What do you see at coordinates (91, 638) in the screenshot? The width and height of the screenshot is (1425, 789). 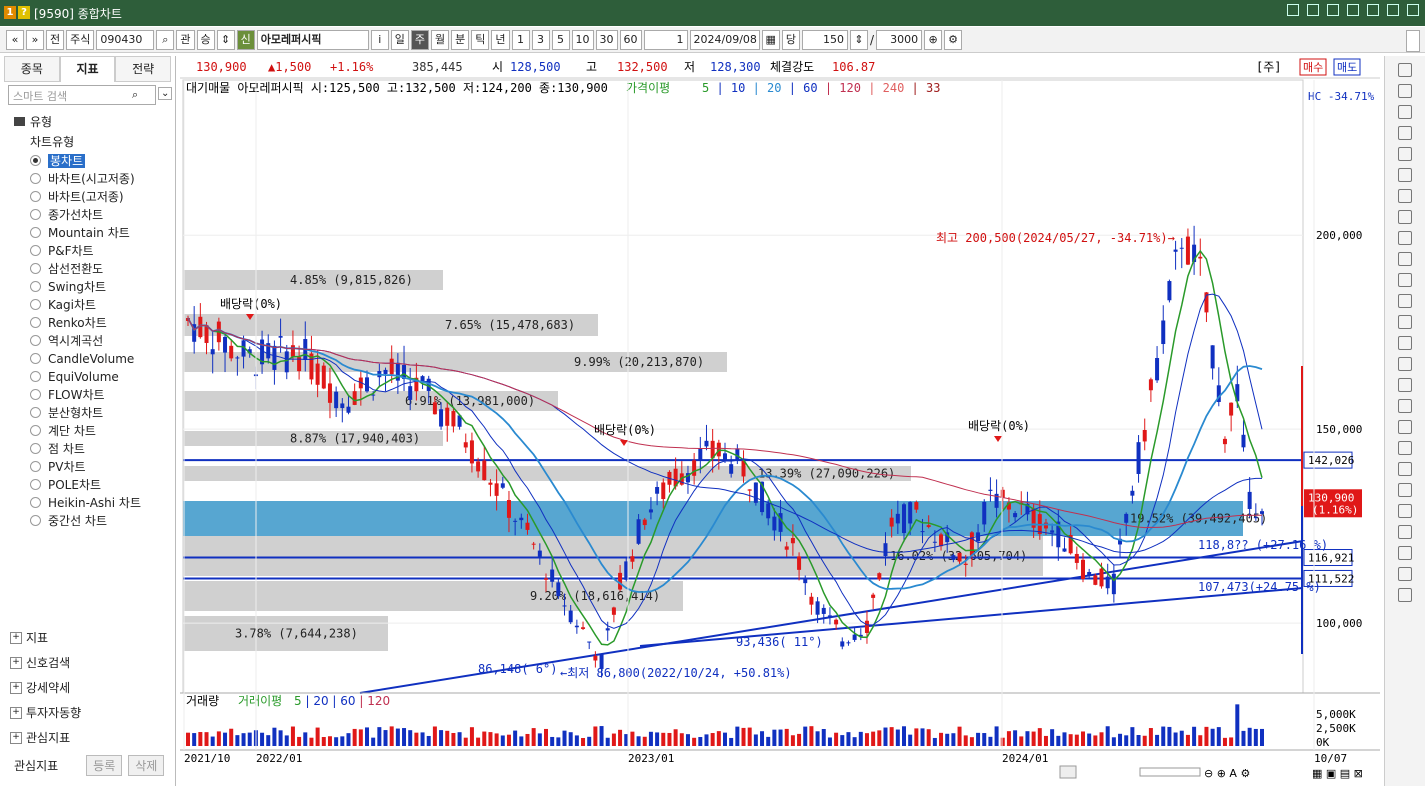 I see `group-indicators: 지표` at bounding box center [91, 638].